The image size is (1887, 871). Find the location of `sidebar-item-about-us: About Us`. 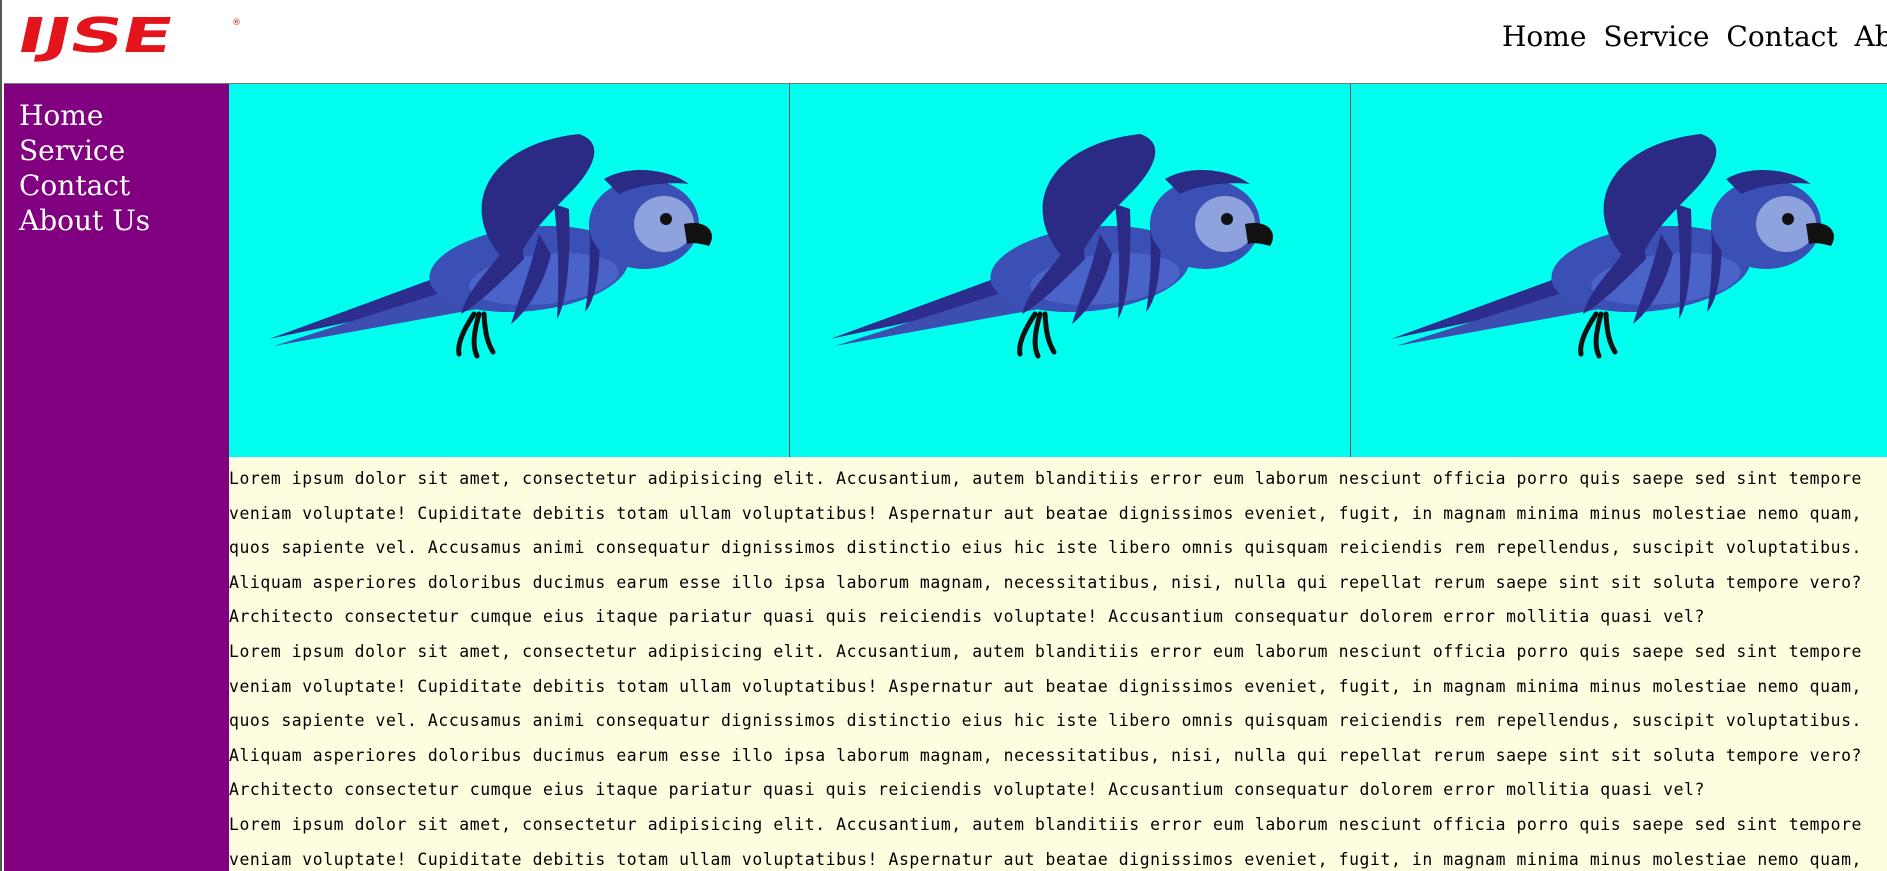

sidebar-item-about-us: About Us is located at coordinates (124, 220).